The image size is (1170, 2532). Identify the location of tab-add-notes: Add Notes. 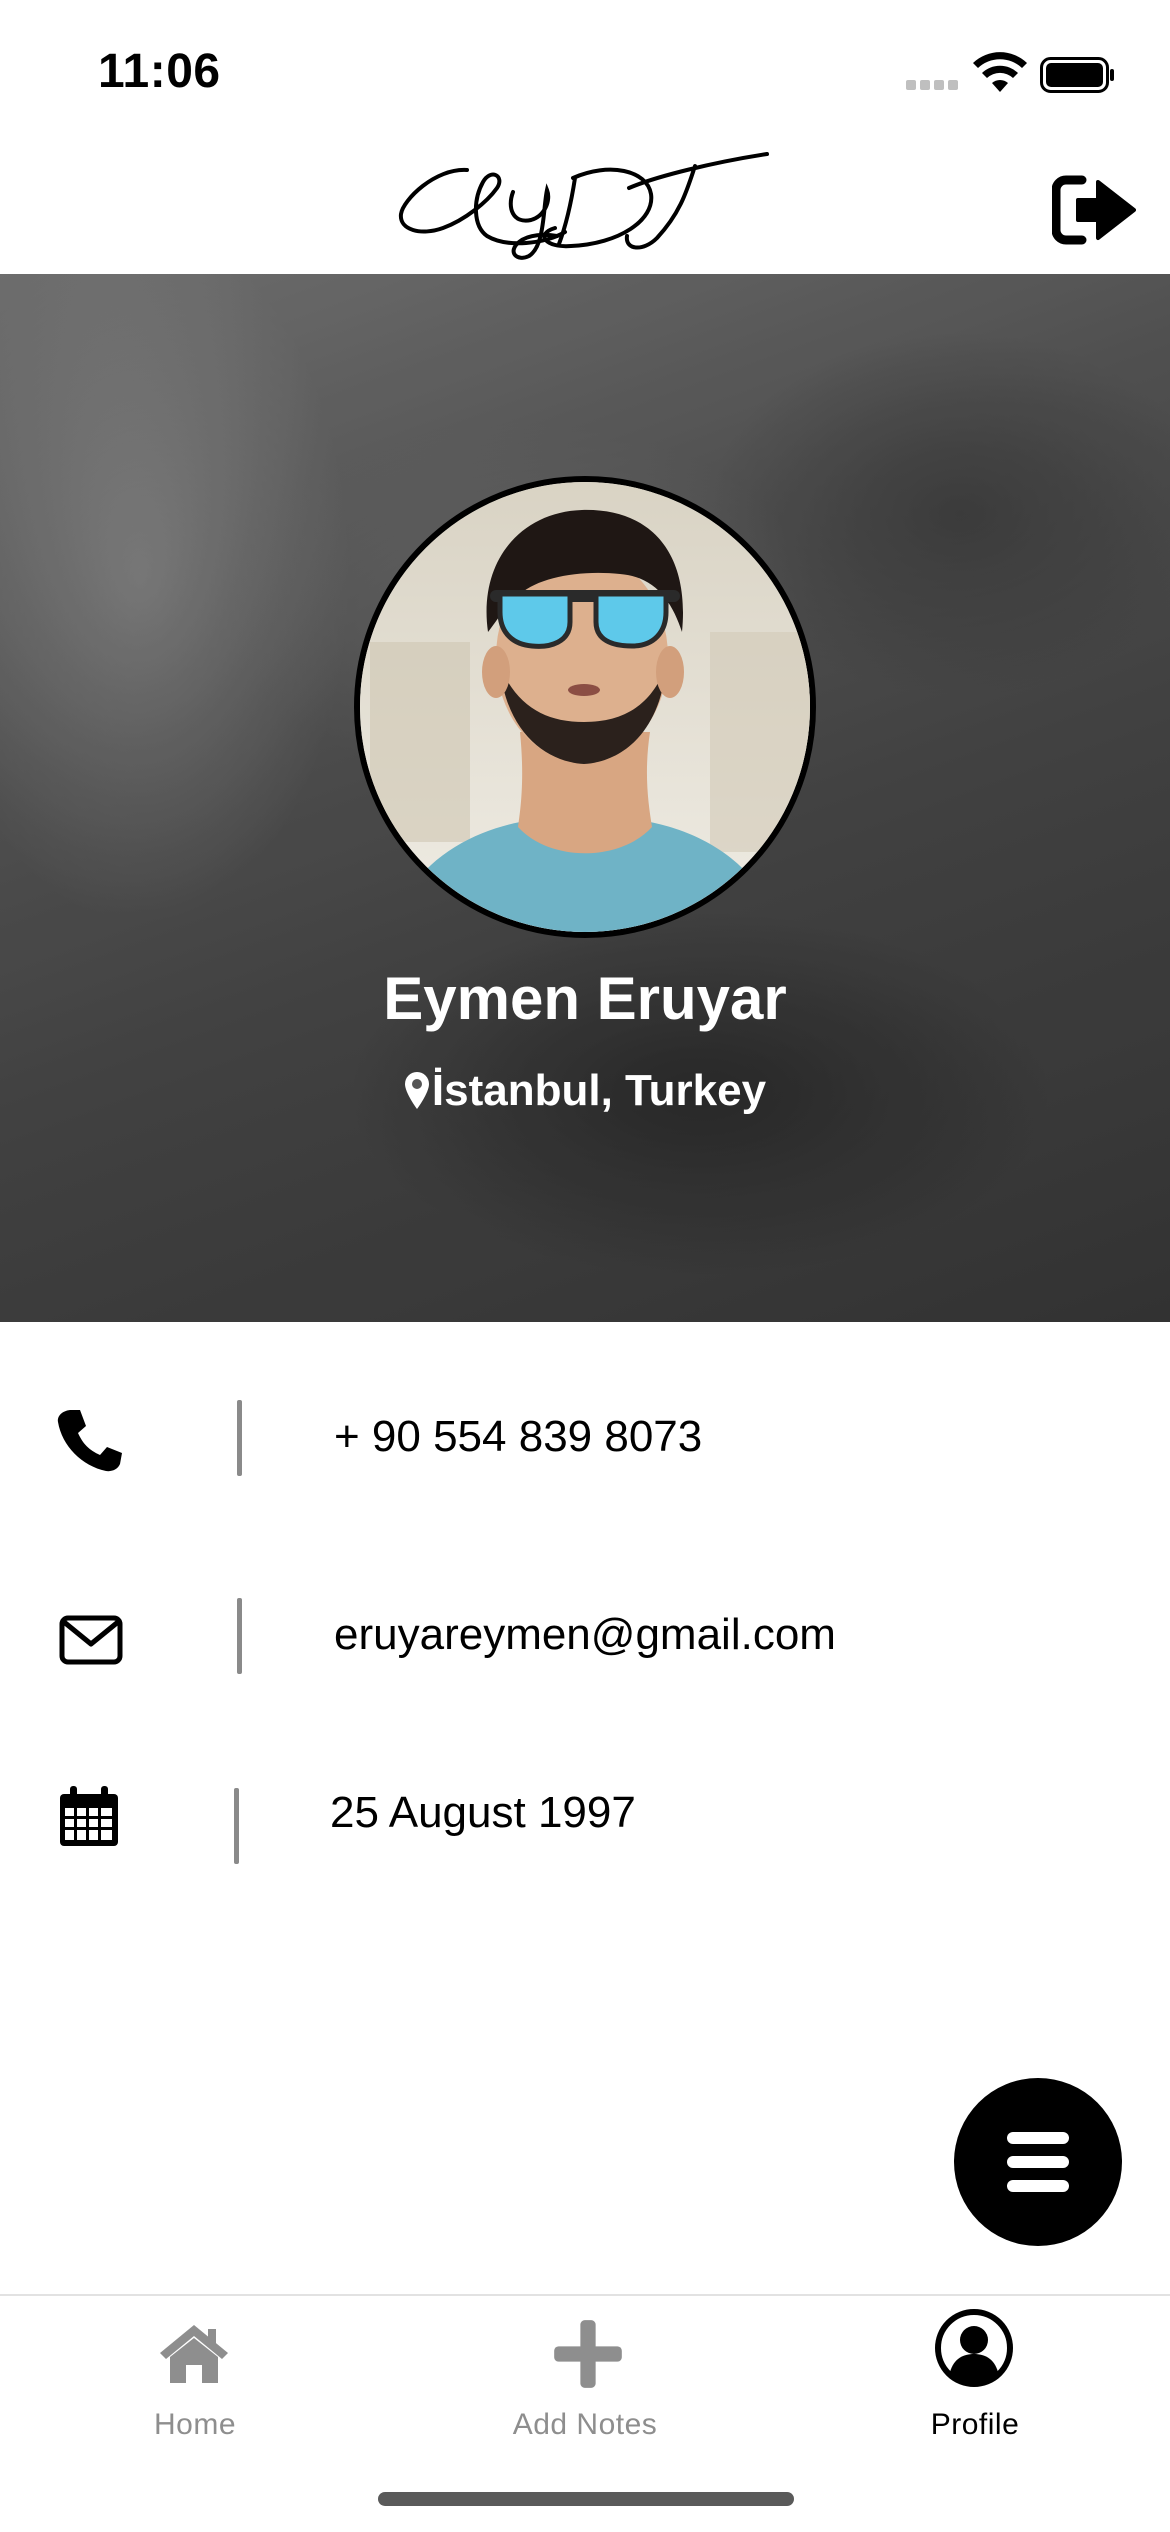
(585, 2381).